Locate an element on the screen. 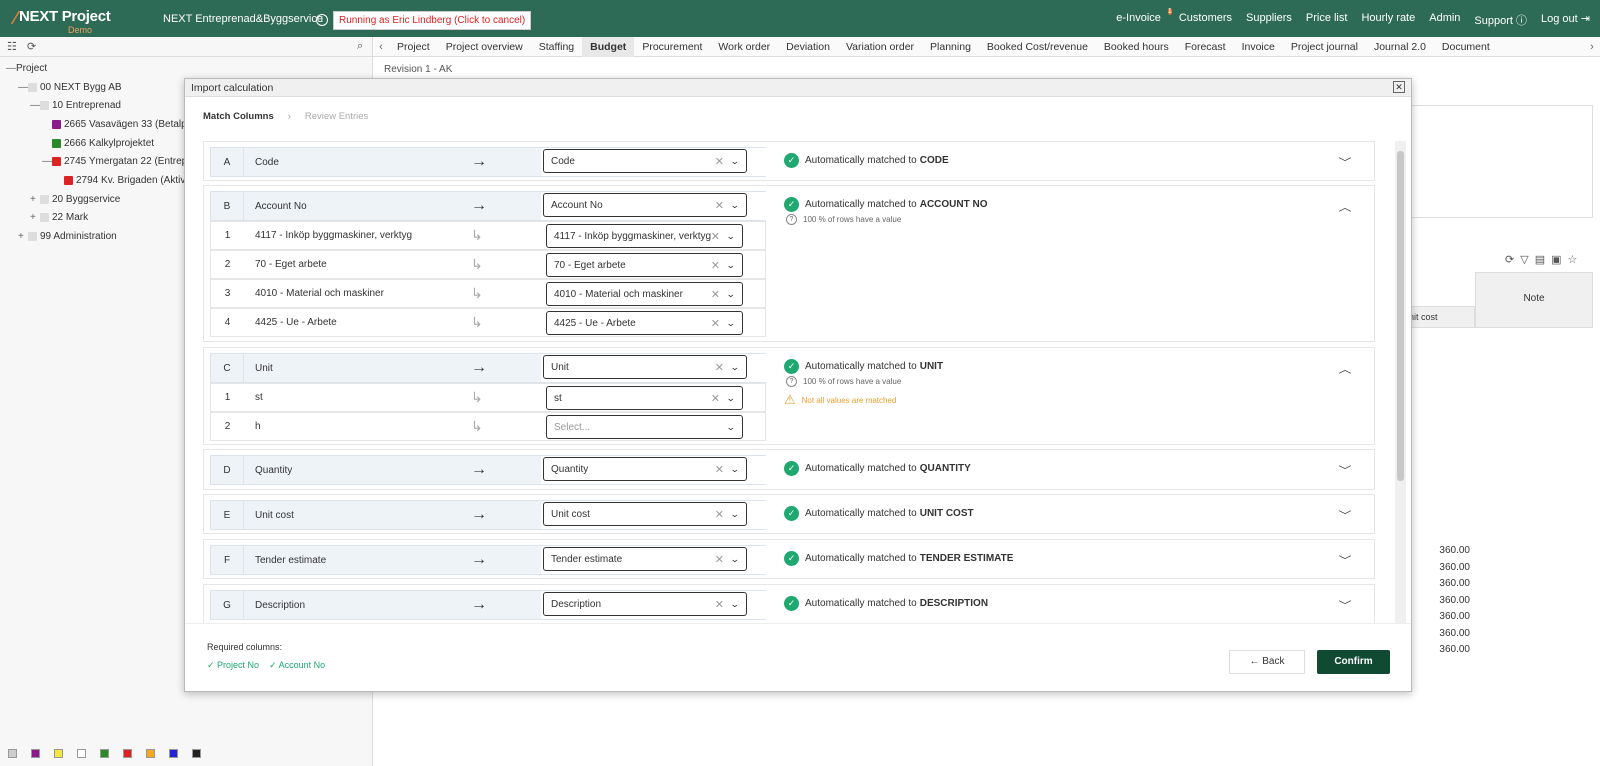 The image size is (1600, 766). tab-booked-hours: Booked hours is located at coordinates (1136, 47).